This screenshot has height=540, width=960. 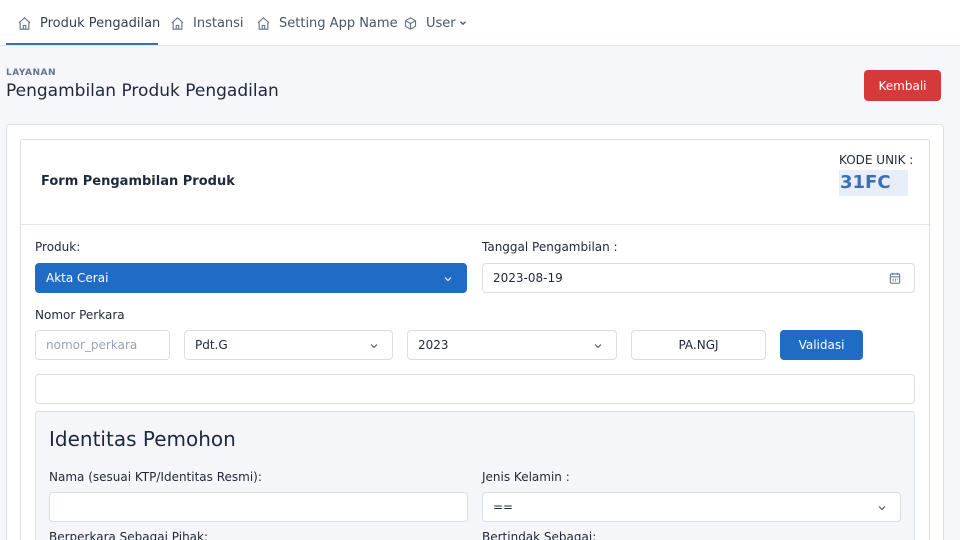 What do you see at coordinates (512, 345) in the screenshot?
I see `tahun-select: 2023` at bounding box center [512, 345].